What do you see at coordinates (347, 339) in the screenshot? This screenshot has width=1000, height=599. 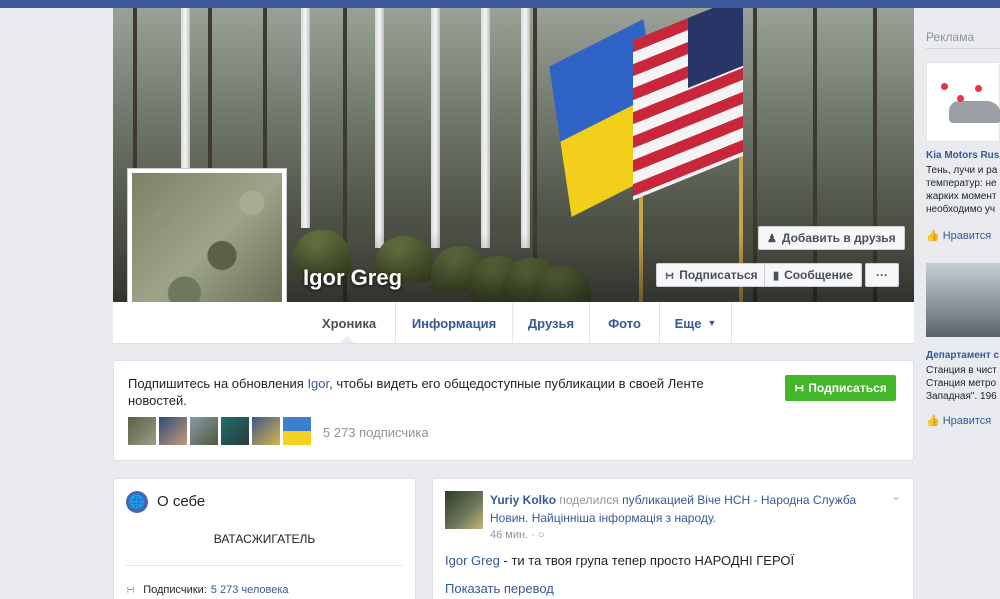 I see `active-tab-indicator` at bounding box center [347, 339].